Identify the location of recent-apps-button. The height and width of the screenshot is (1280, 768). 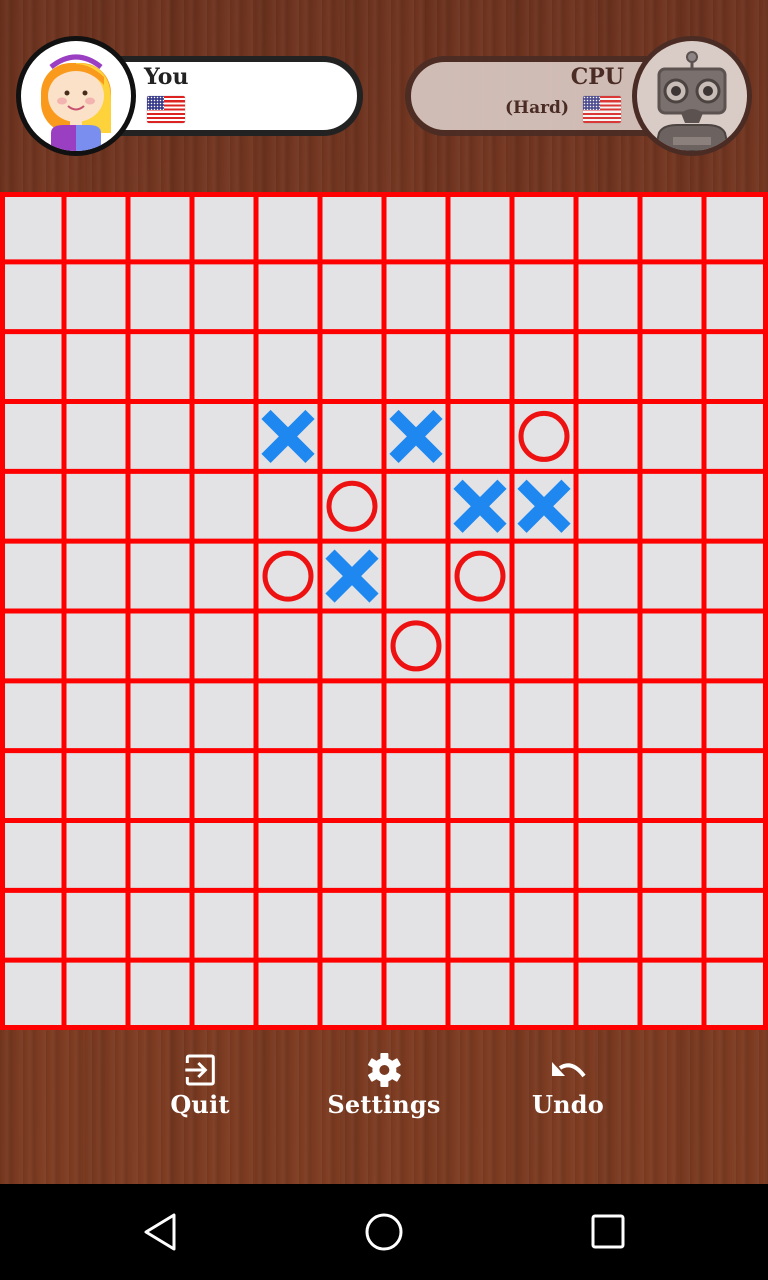
(608, 1232).